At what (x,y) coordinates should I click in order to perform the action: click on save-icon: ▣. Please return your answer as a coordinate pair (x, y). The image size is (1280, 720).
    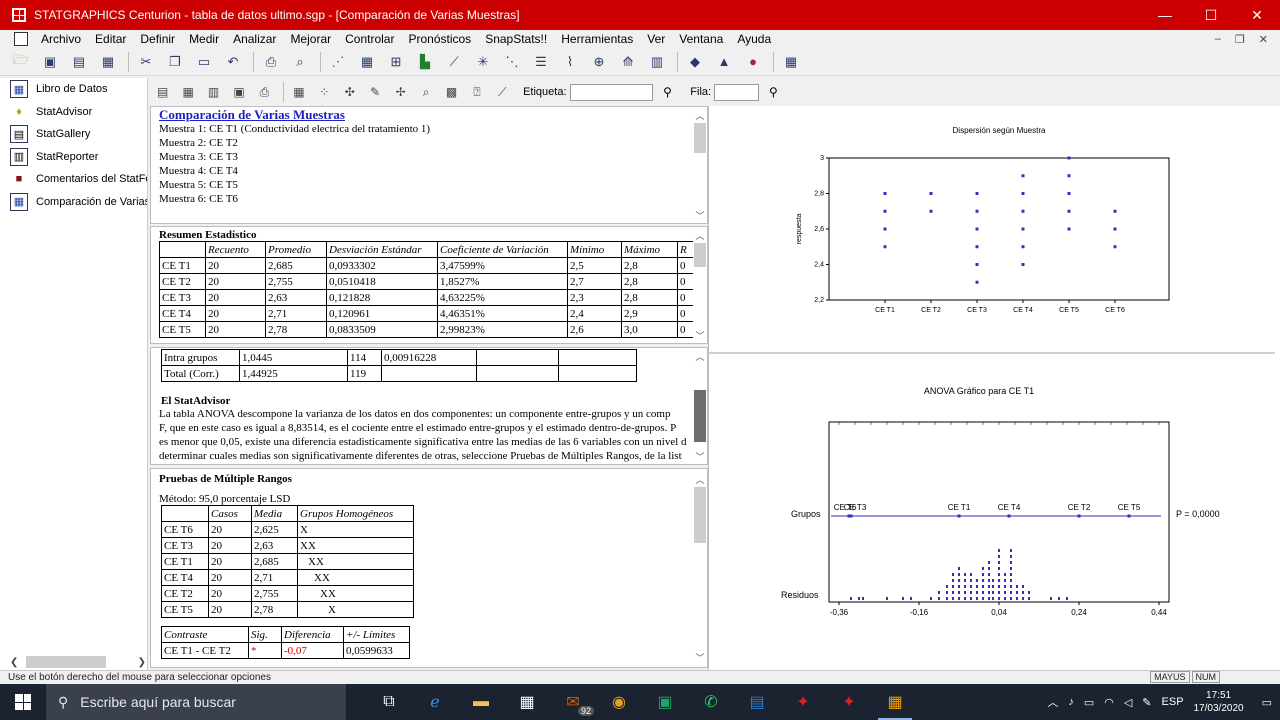
    Looking at the image, I should click on (50, 62).